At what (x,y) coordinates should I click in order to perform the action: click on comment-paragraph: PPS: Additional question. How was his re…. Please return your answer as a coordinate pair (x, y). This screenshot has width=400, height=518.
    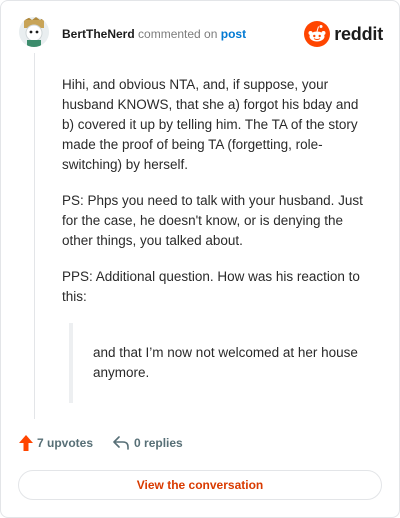
    Looking at the image, I should click on (211, 286).